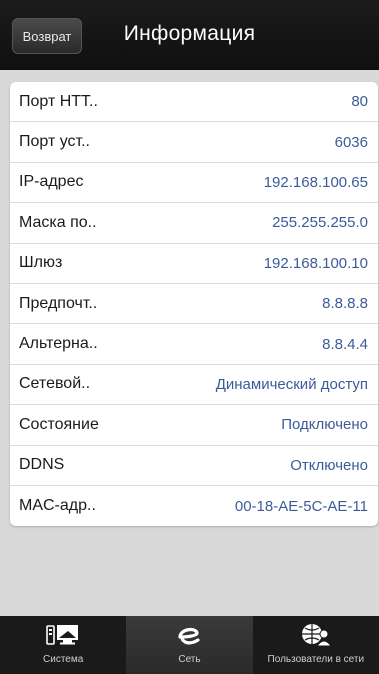  I want to click on row-label: Состояние, so click(59, 424).